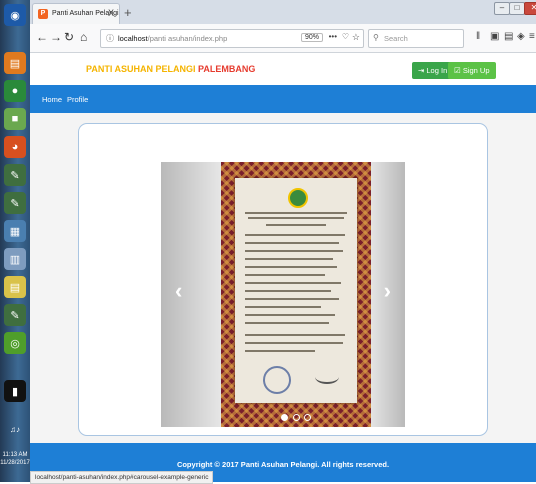 The height and width of the screenshot is (484, 536). Describe the element at coordinates (298, 198) in the screenshot. I see `emblem-icon` at that location.